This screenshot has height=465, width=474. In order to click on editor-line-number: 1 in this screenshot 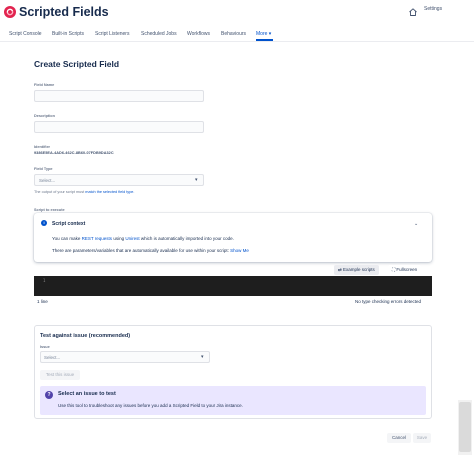, I will do `click(44, 280)`.